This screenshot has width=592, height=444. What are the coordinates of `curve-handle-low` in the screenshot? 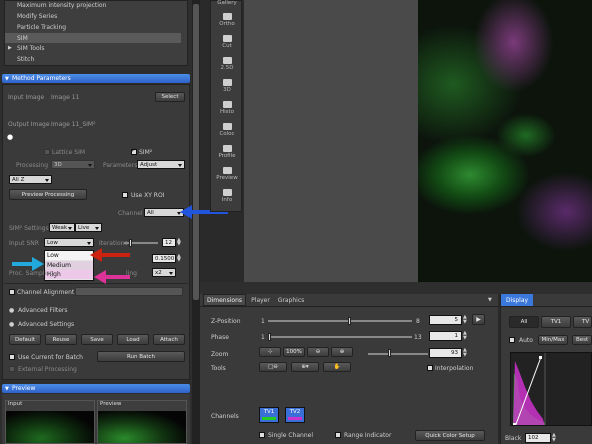 It's located at (514, 424).